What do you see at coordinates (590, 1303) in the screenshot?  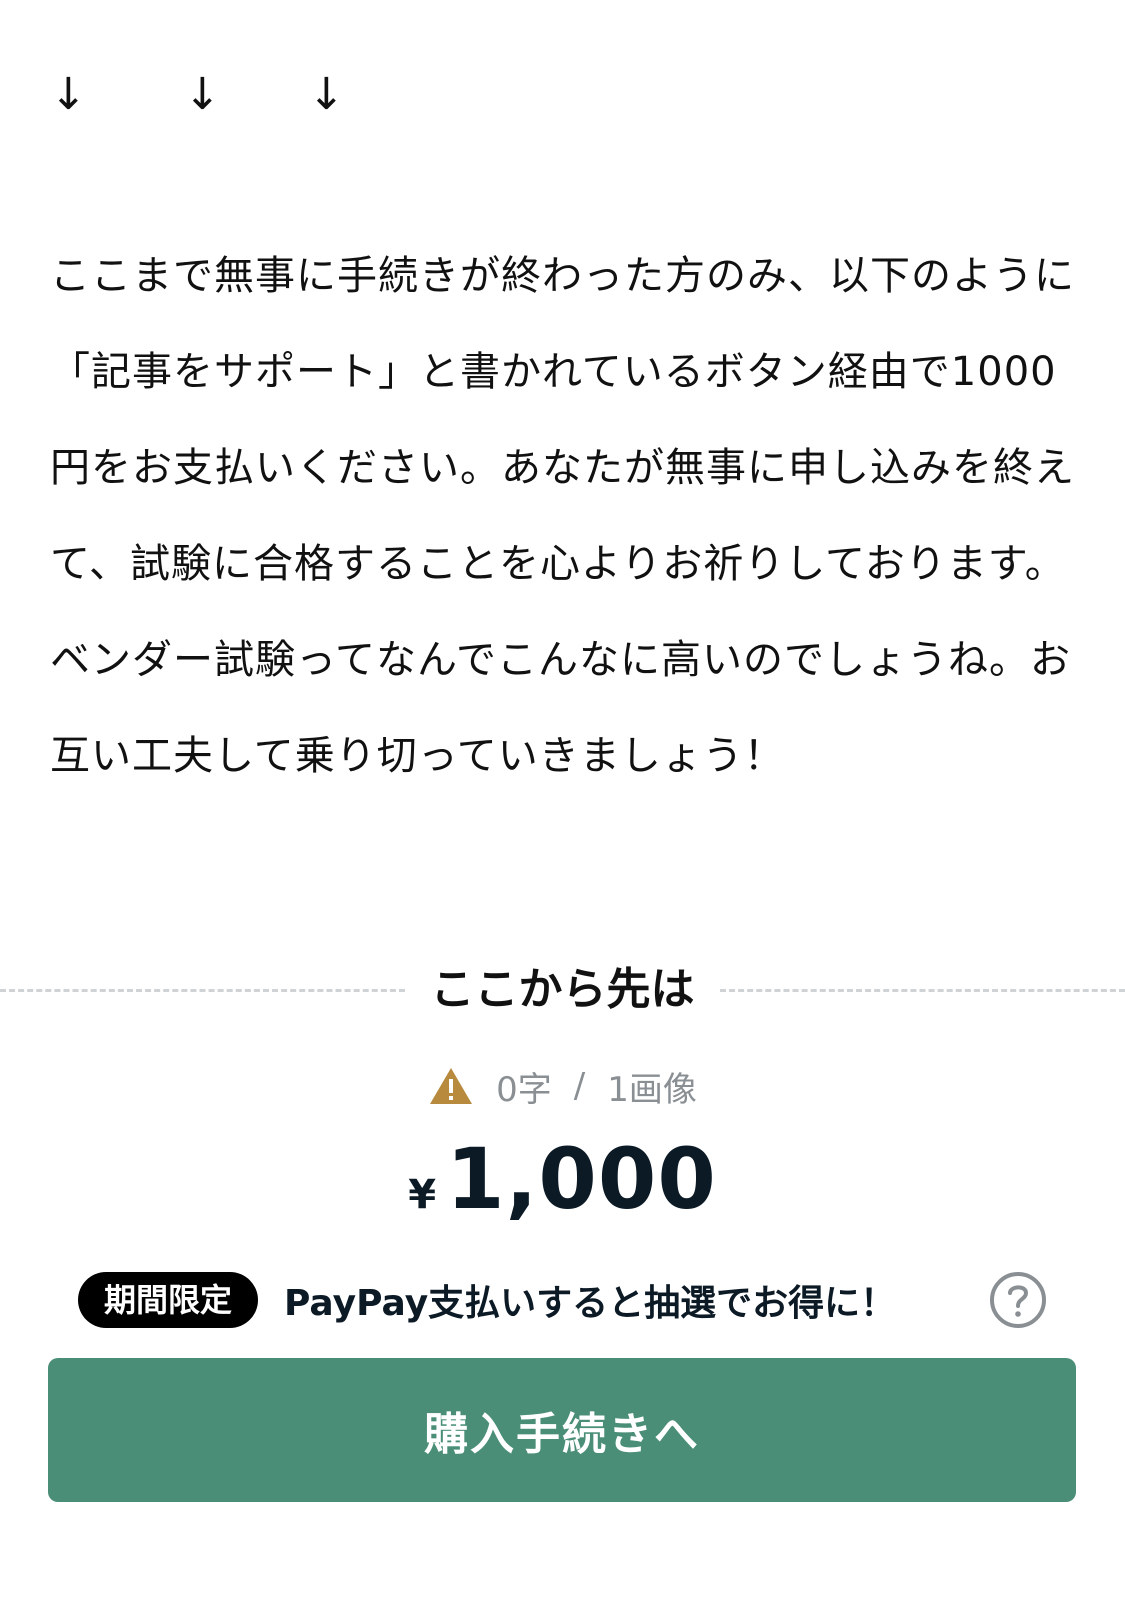 I see `promo-text: PayPay支払いすると抽選でお得に！` at bounding box center [590, 1303].